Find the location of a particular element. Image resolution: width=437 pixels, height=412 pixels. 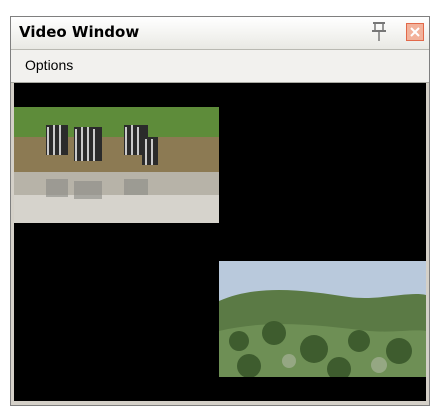

menu-bar: Options is located at coordinates (220, 66).